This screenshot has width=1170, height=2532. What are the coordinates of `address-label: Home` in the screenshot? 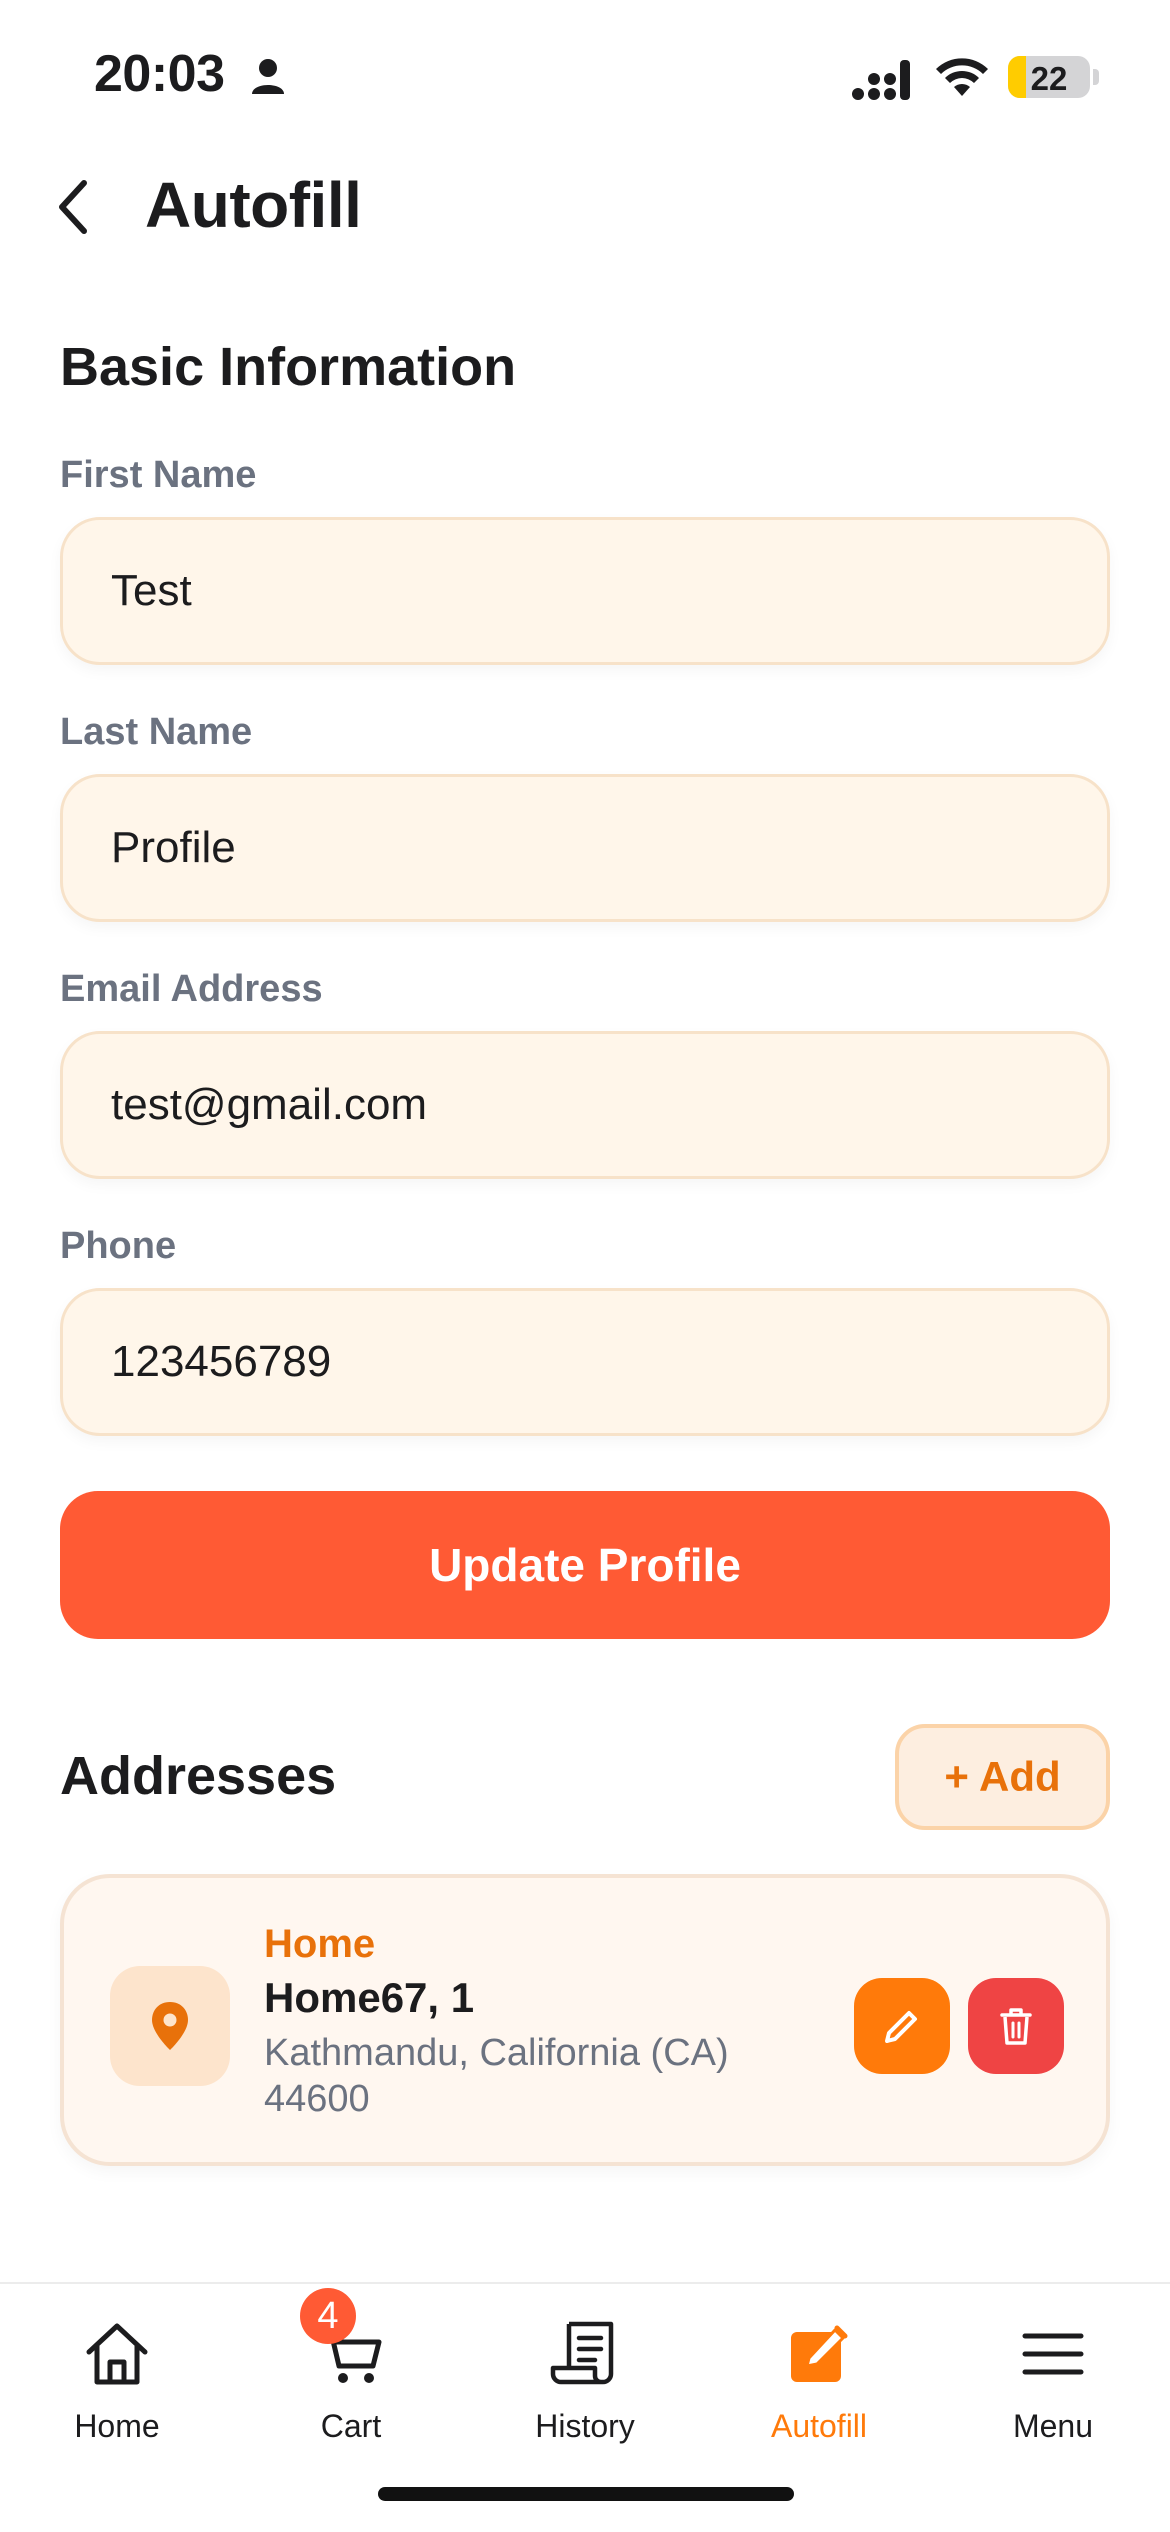 It's located at (320, 1944).